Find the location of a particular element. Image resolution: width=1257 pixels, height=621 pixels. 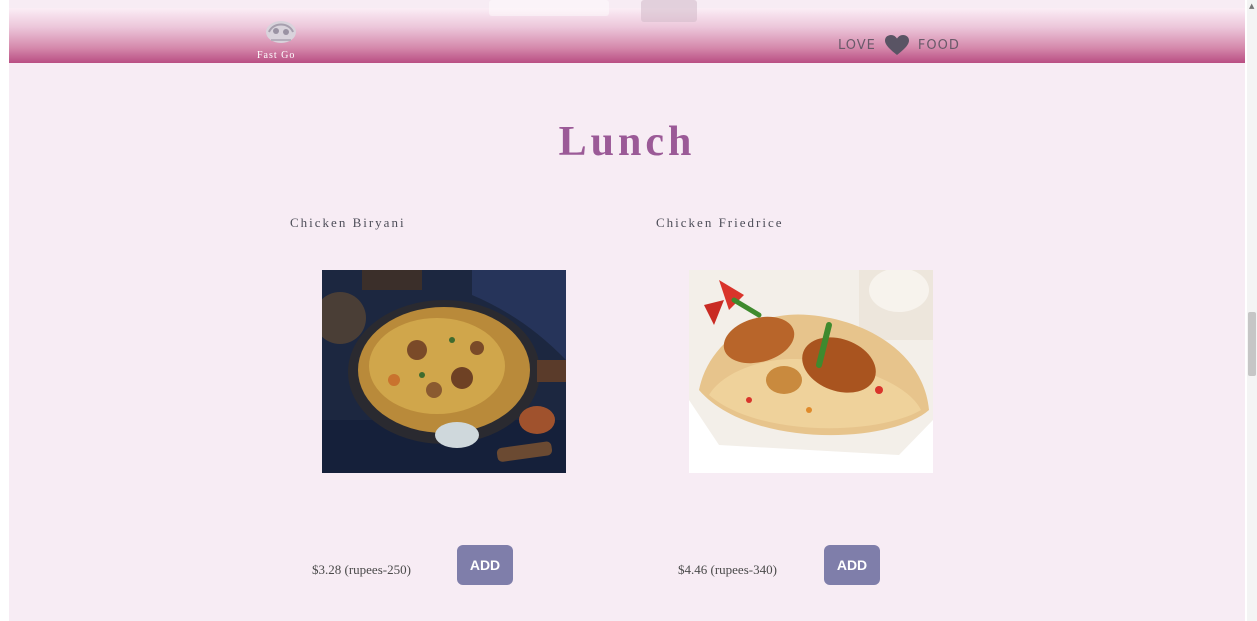

slogan-food: FOOD is located at coordinates (938, 45).